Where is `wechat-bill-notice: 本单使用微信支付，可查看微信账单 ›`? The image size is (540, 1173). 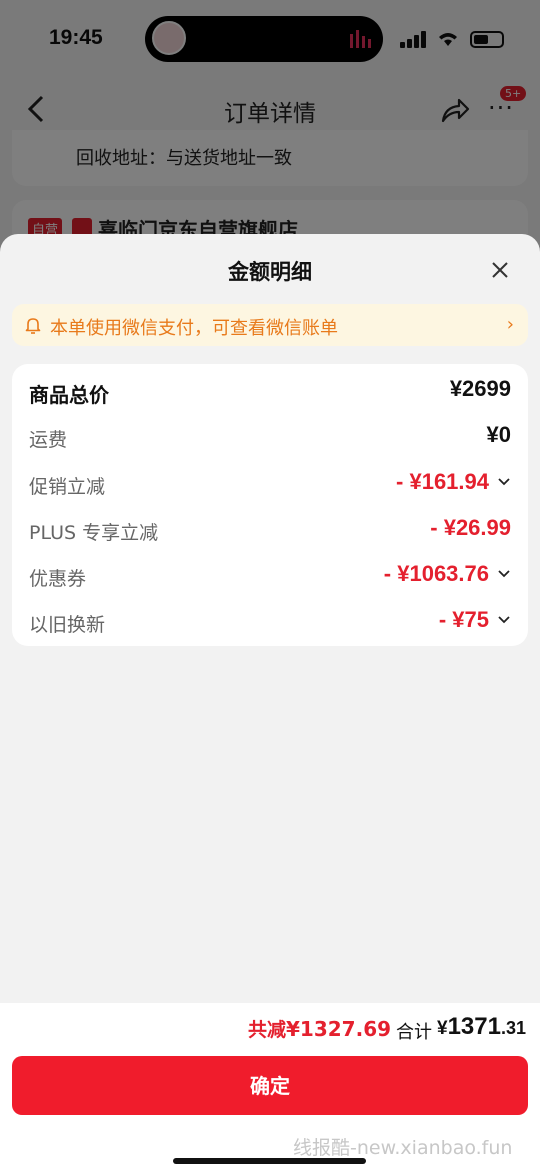 wechat-bill-notice: 本单使用微信支付，可查看微信账单 › is located at coordinates (270, 325).